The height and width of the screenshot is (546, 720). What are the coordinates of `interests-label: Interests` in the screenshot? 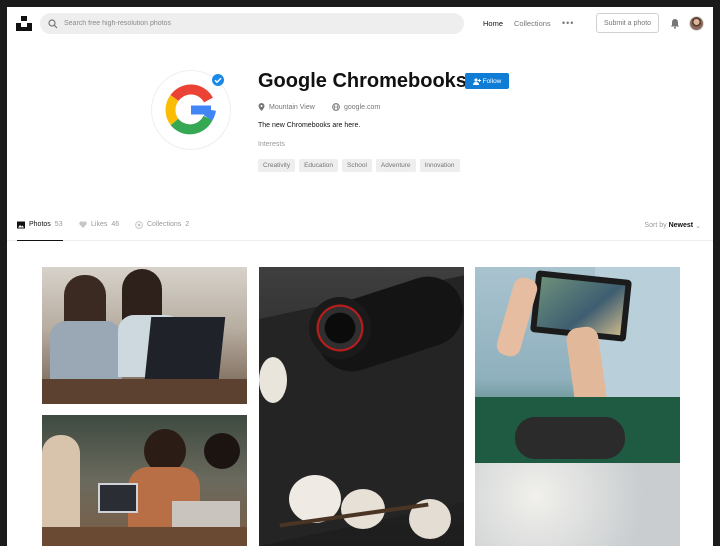 It's located at (271, 144).